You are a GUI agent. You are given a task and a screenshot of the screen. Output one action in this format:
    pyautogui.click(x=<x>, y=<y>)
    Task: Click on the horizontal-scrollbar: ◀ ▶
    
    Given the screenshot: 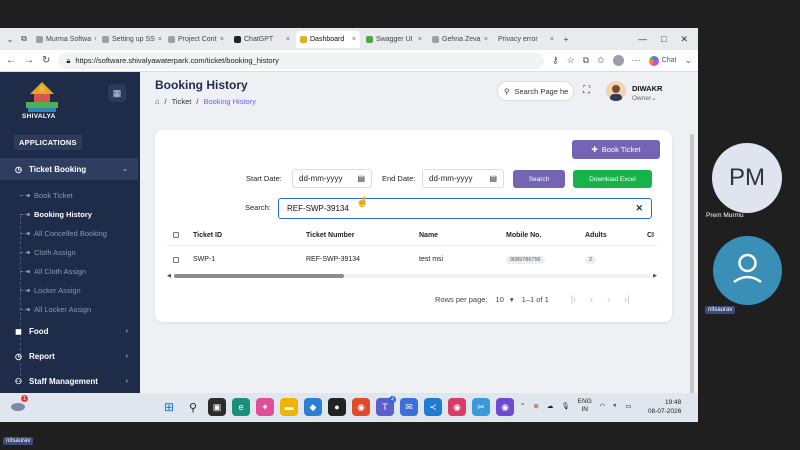 What is the action you would take?
    pyautogui.click(x=412, y=276)
    